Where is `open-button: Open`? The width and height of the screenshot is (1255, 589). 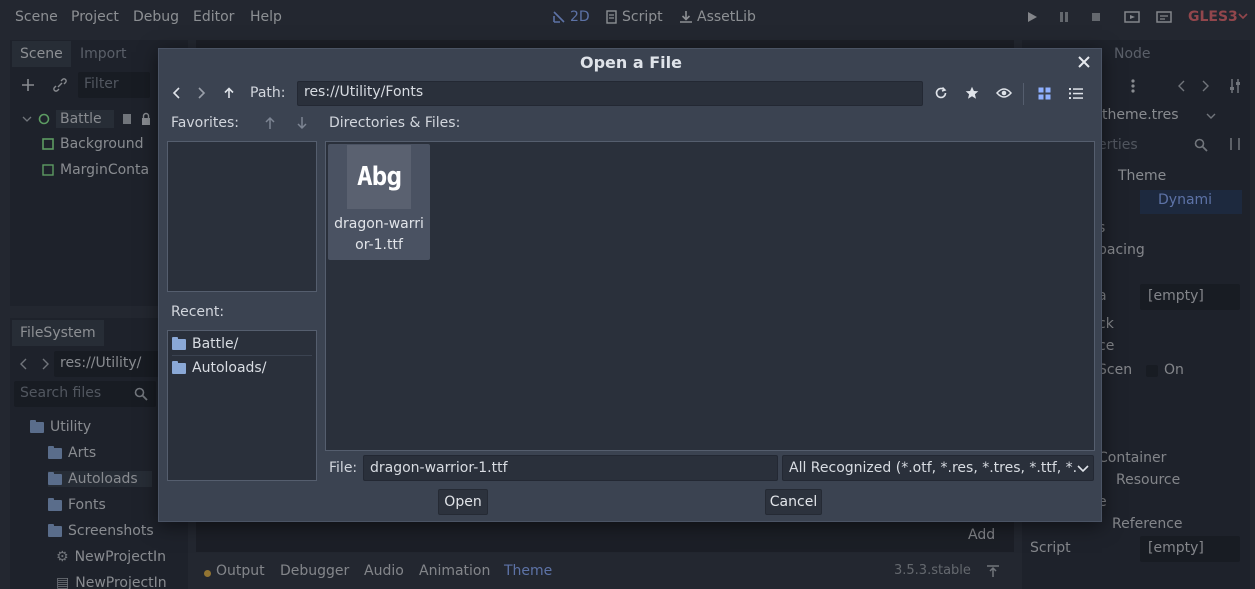
open-button: Open is located at coordinates (463, 502).